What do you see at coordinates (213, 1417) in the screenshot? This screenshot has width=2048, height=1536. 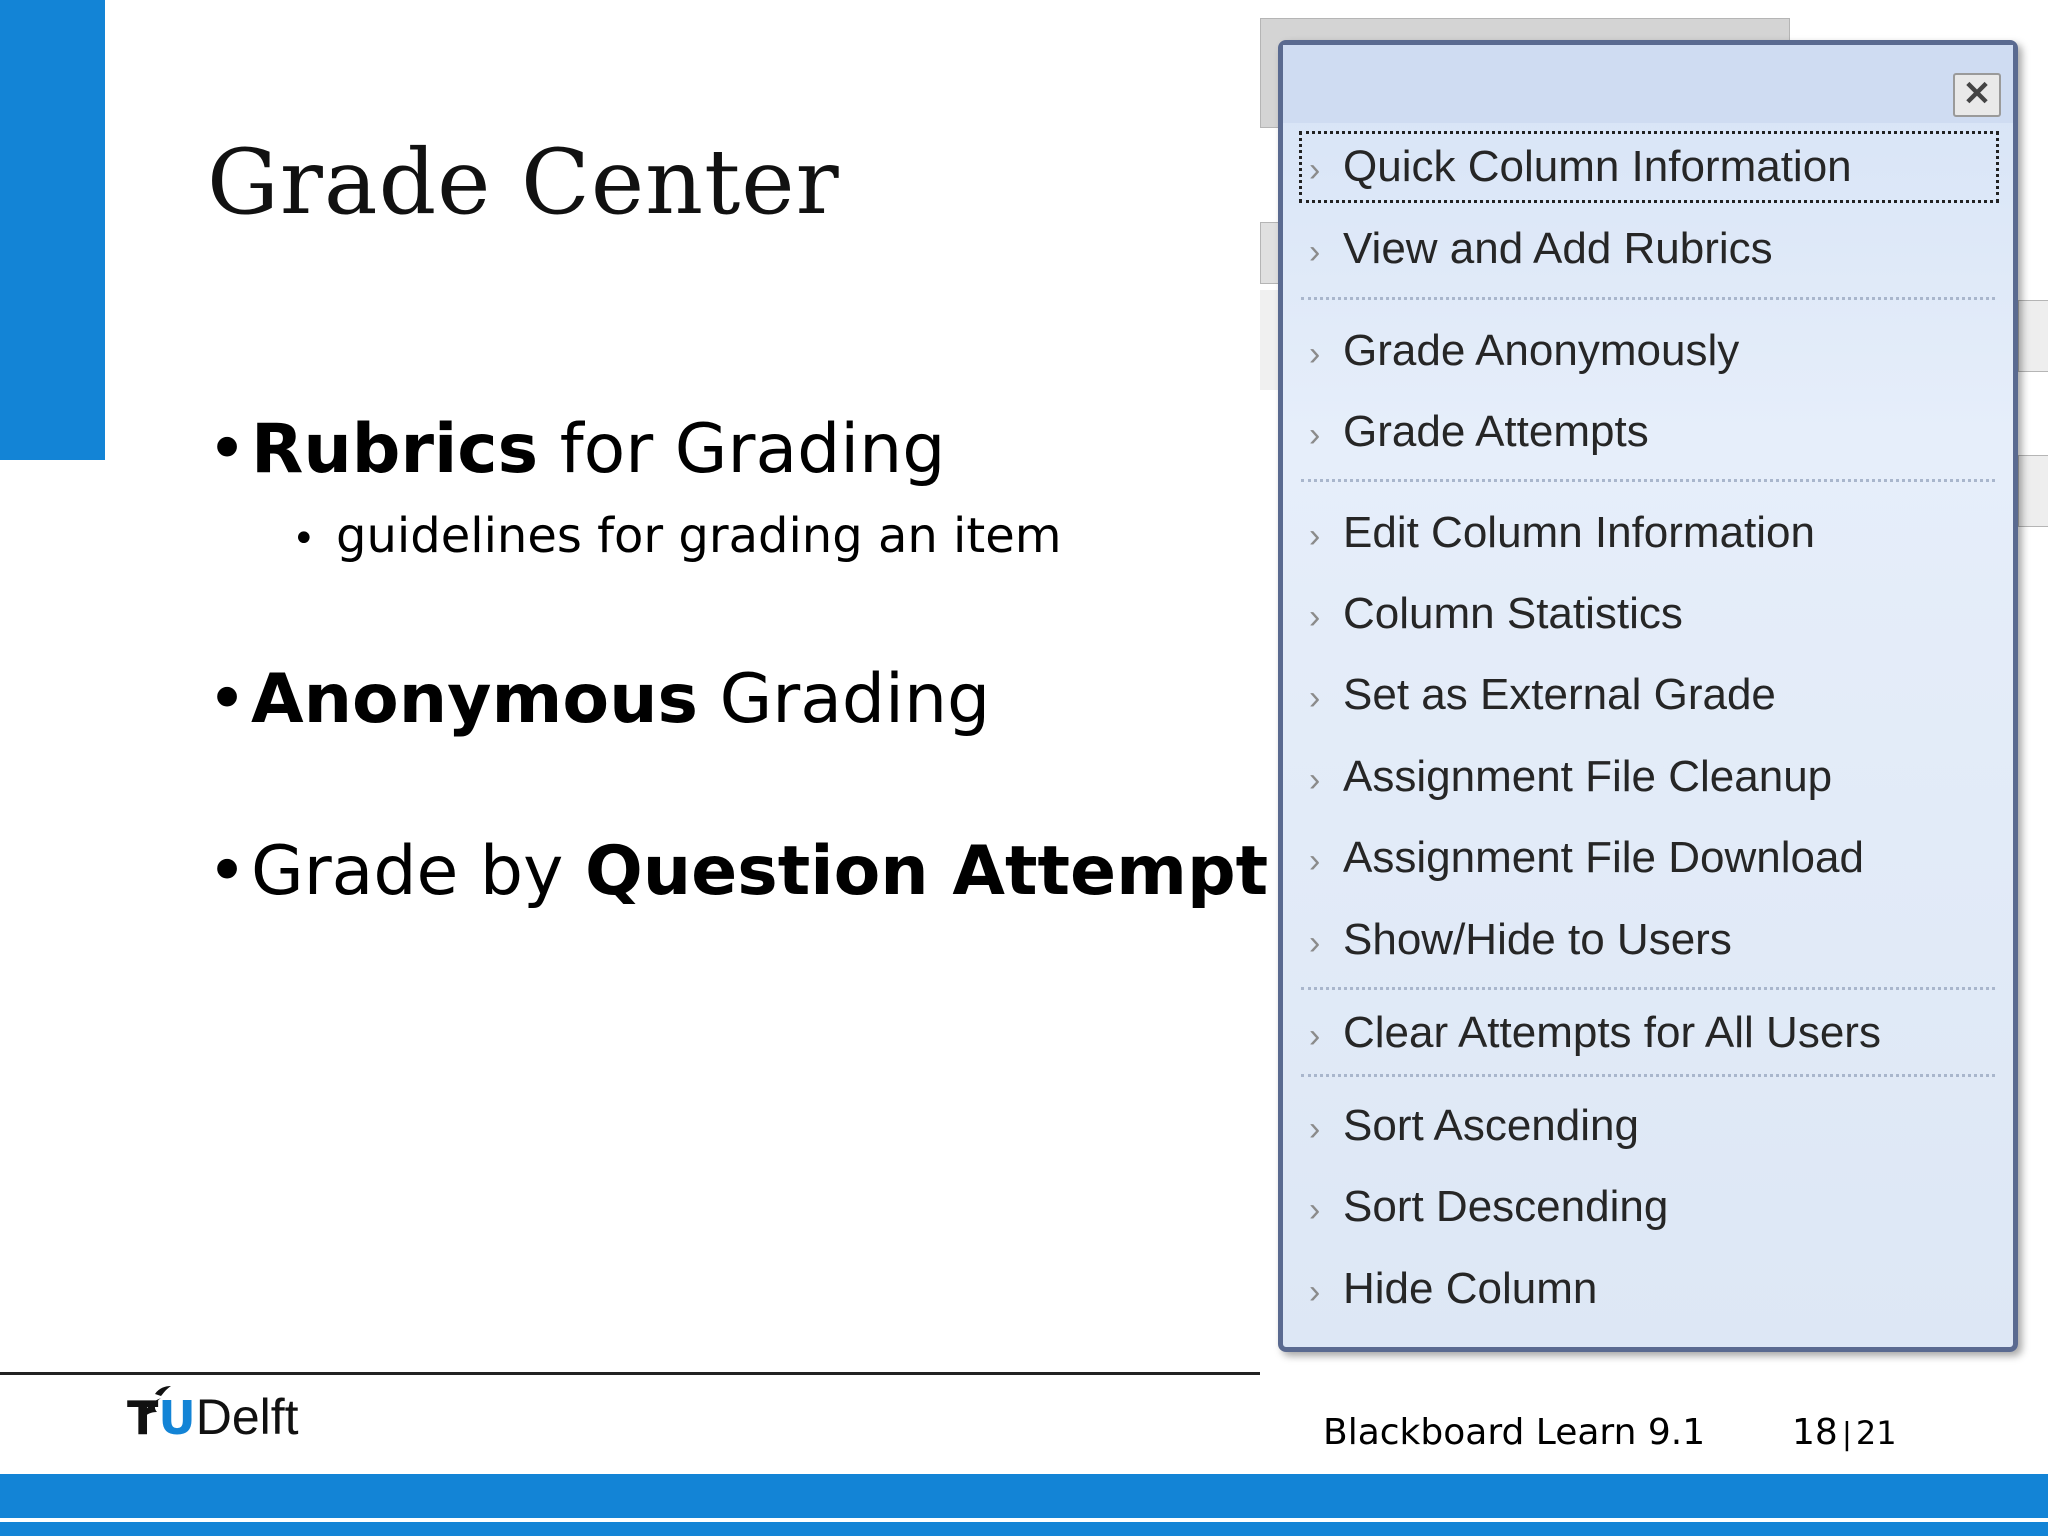 I see `tu-delft-logo: TUDelft` at bounding box center [213, 1417].